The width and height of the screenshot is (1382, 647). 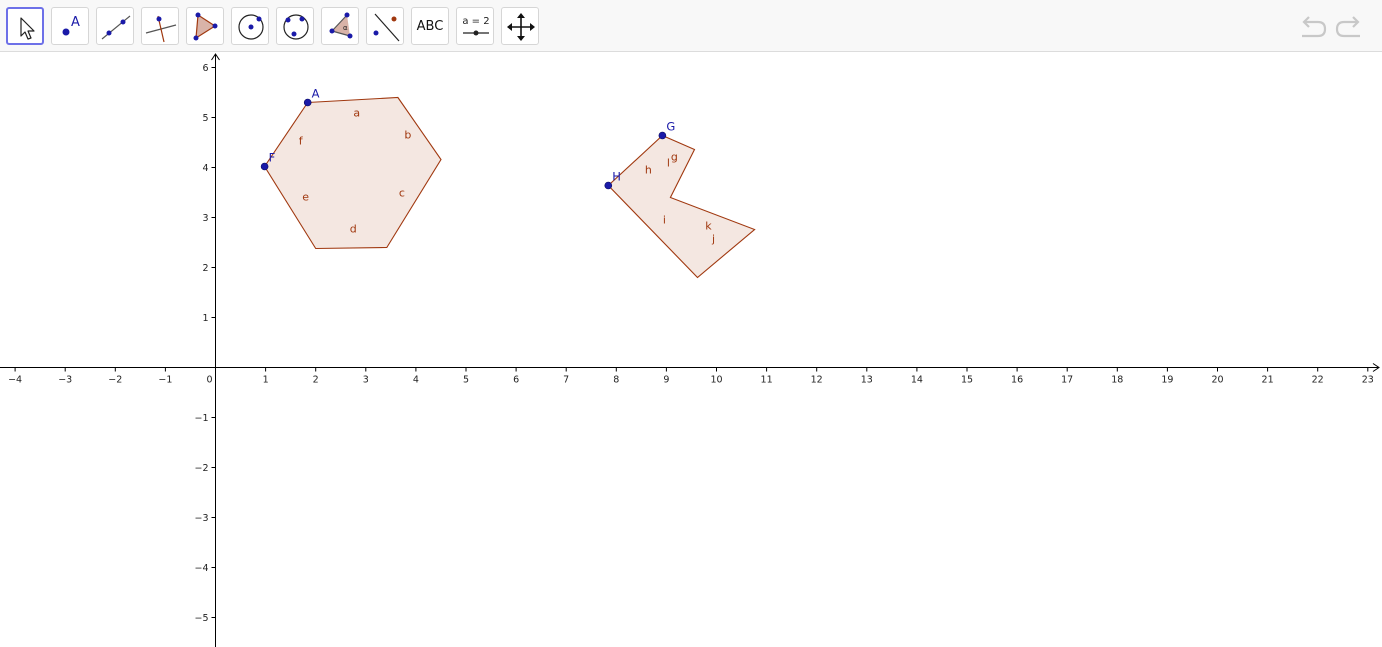 I want to click on y-tick-label: 6, so click(x=205, y=68).